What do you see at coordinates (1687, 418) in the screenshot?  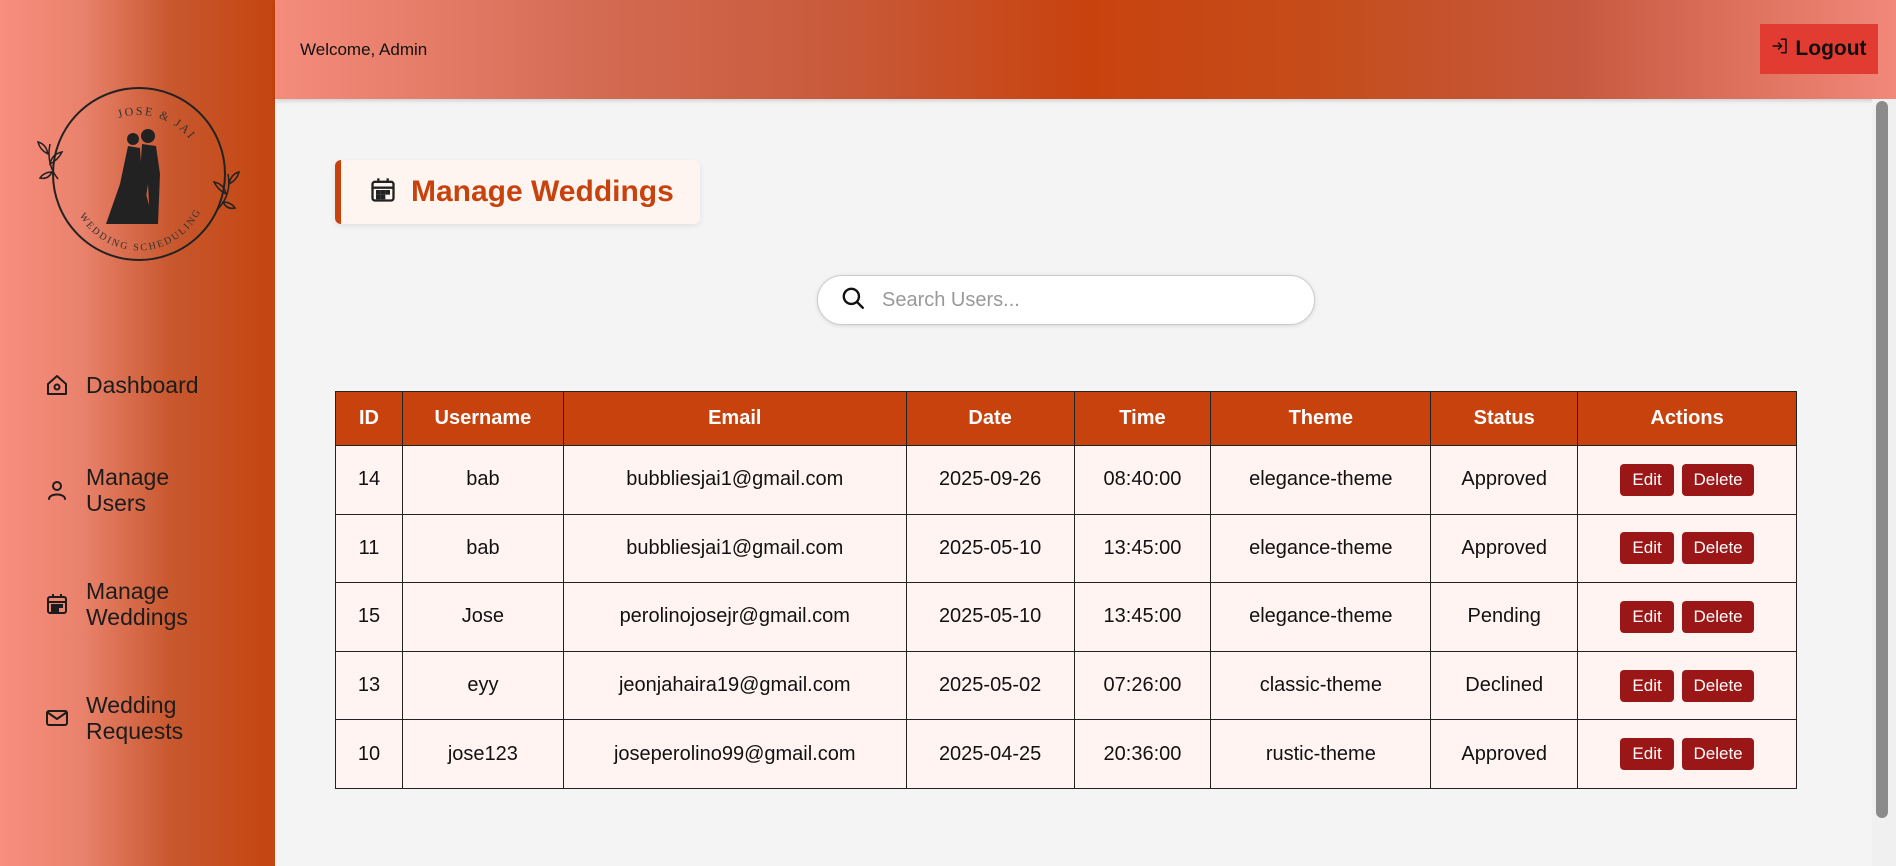 I see `column-header-actions: Actions` at bounding box center [1687, 418].